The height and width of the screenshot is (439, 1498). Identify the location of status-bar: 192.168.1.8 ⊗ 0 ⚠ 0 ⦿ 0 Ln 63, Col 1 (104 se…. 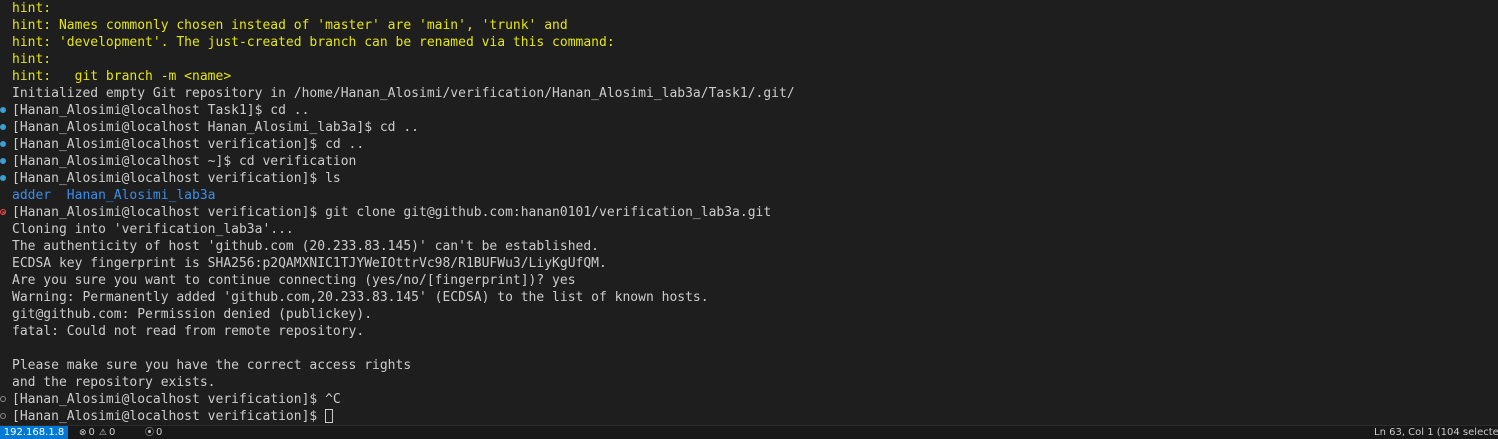
(749, 432).